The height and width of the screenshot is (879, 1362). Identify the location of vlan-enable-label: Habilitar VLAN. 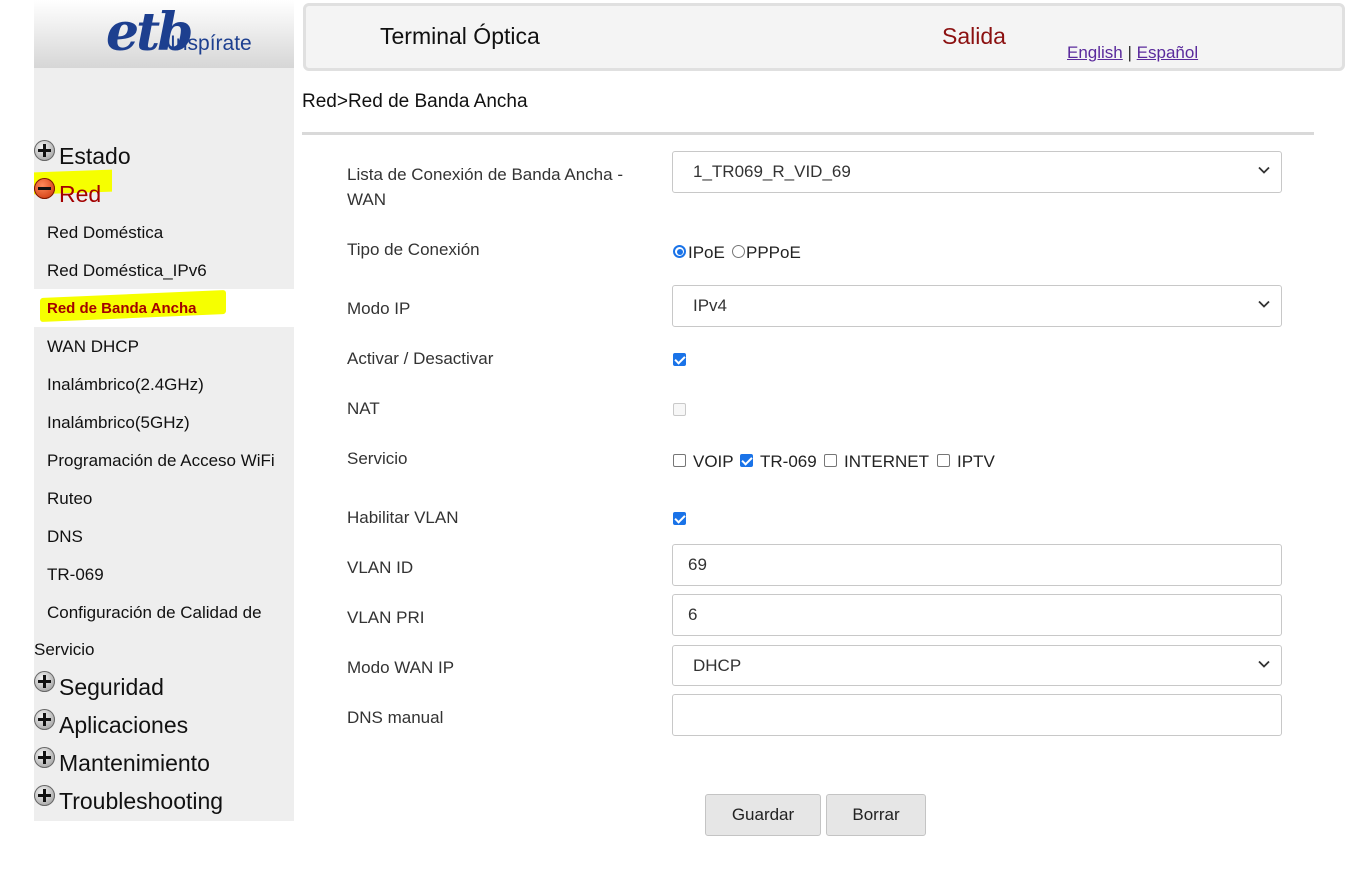
(403, 517).